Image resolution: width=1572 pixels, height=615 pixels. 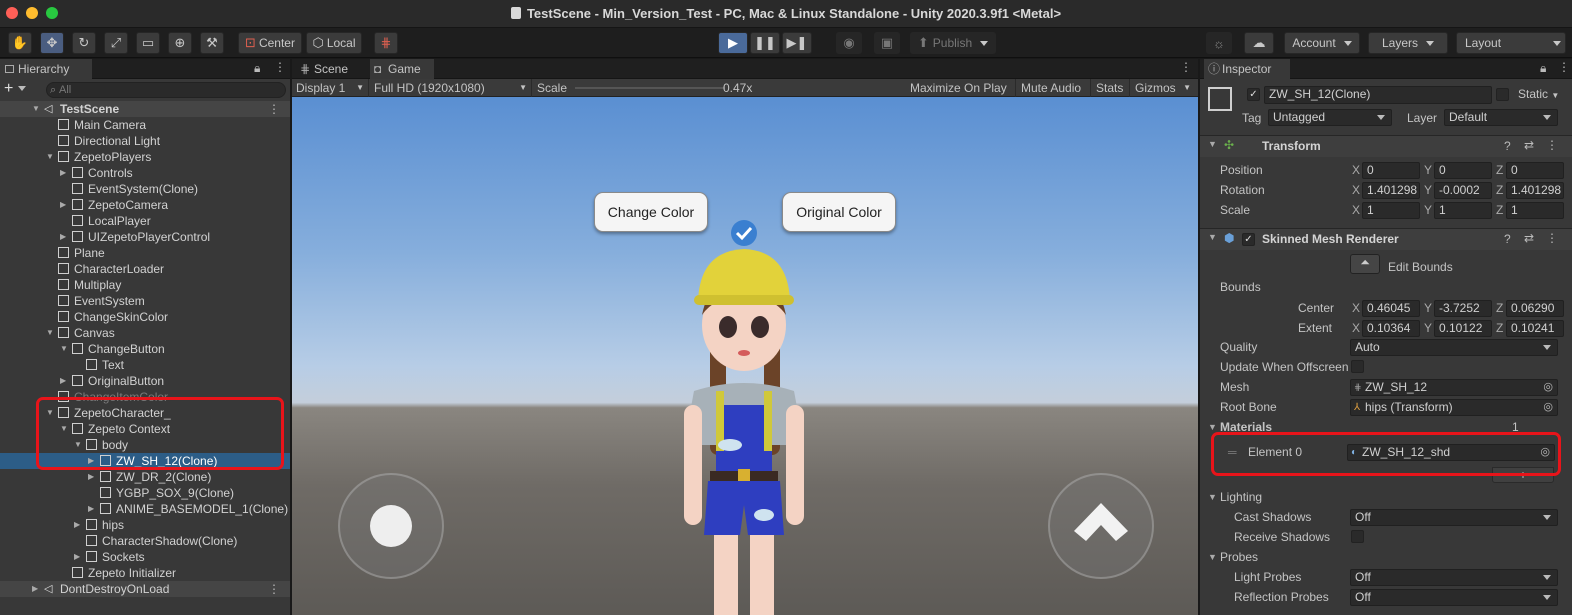 What do you see at coordinates (1552, 238) in the screenshot?
I see `smr-menu-icon: ⋮` at bounding box center [1552, 238].